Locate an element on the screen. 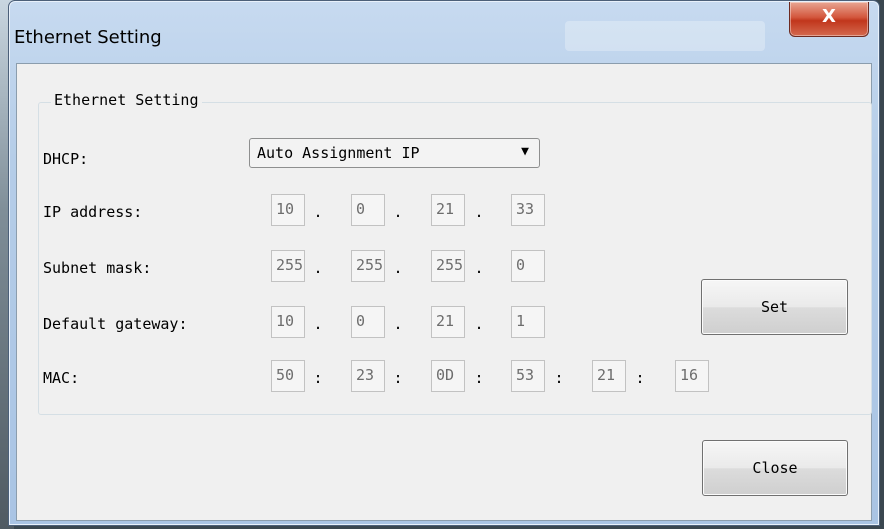 This screenshot has height=529, width=884. mac-byte-3: 0D is located at coordinates (448, 376).